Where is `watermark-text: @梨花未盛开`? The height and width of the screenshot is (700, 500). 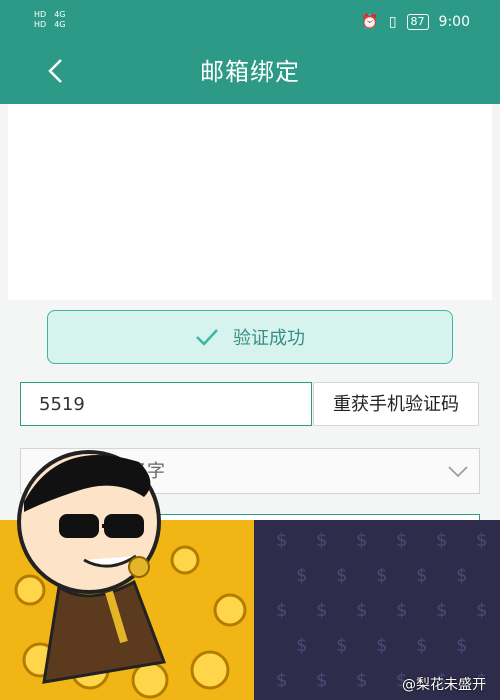 watermark-text: @梨花未盛开 is located at coordinates (444, 685).